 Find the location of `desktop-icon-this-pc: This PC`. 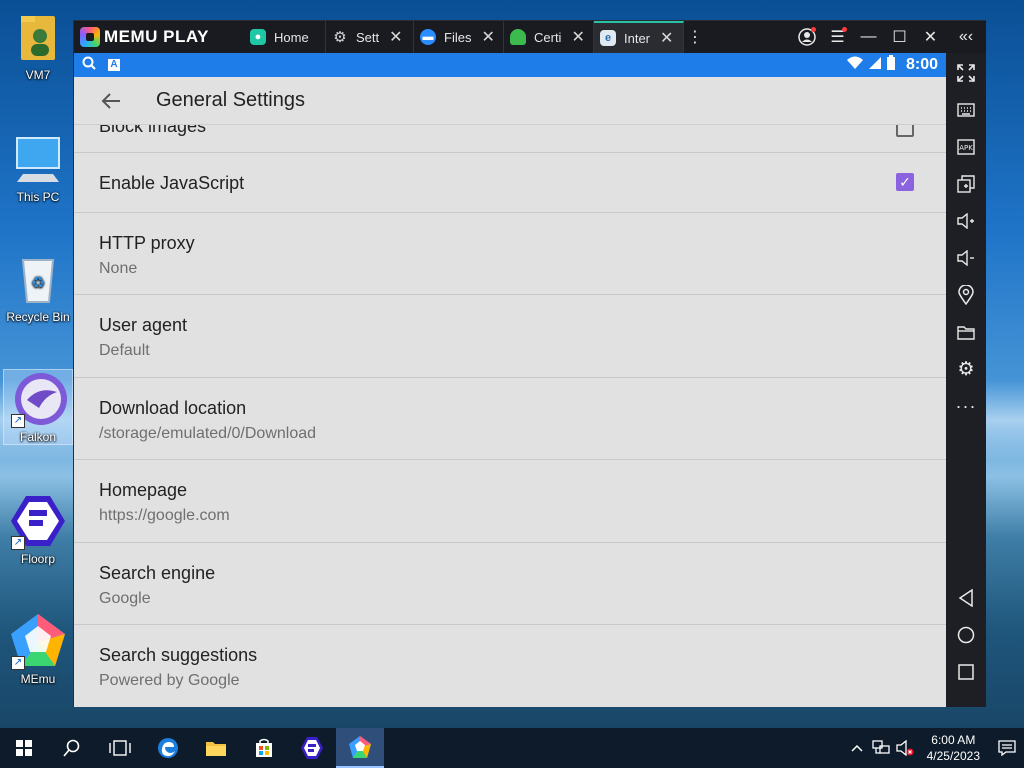

desktop-icon-this-pc: This PC is located at coordinates (38, 167).